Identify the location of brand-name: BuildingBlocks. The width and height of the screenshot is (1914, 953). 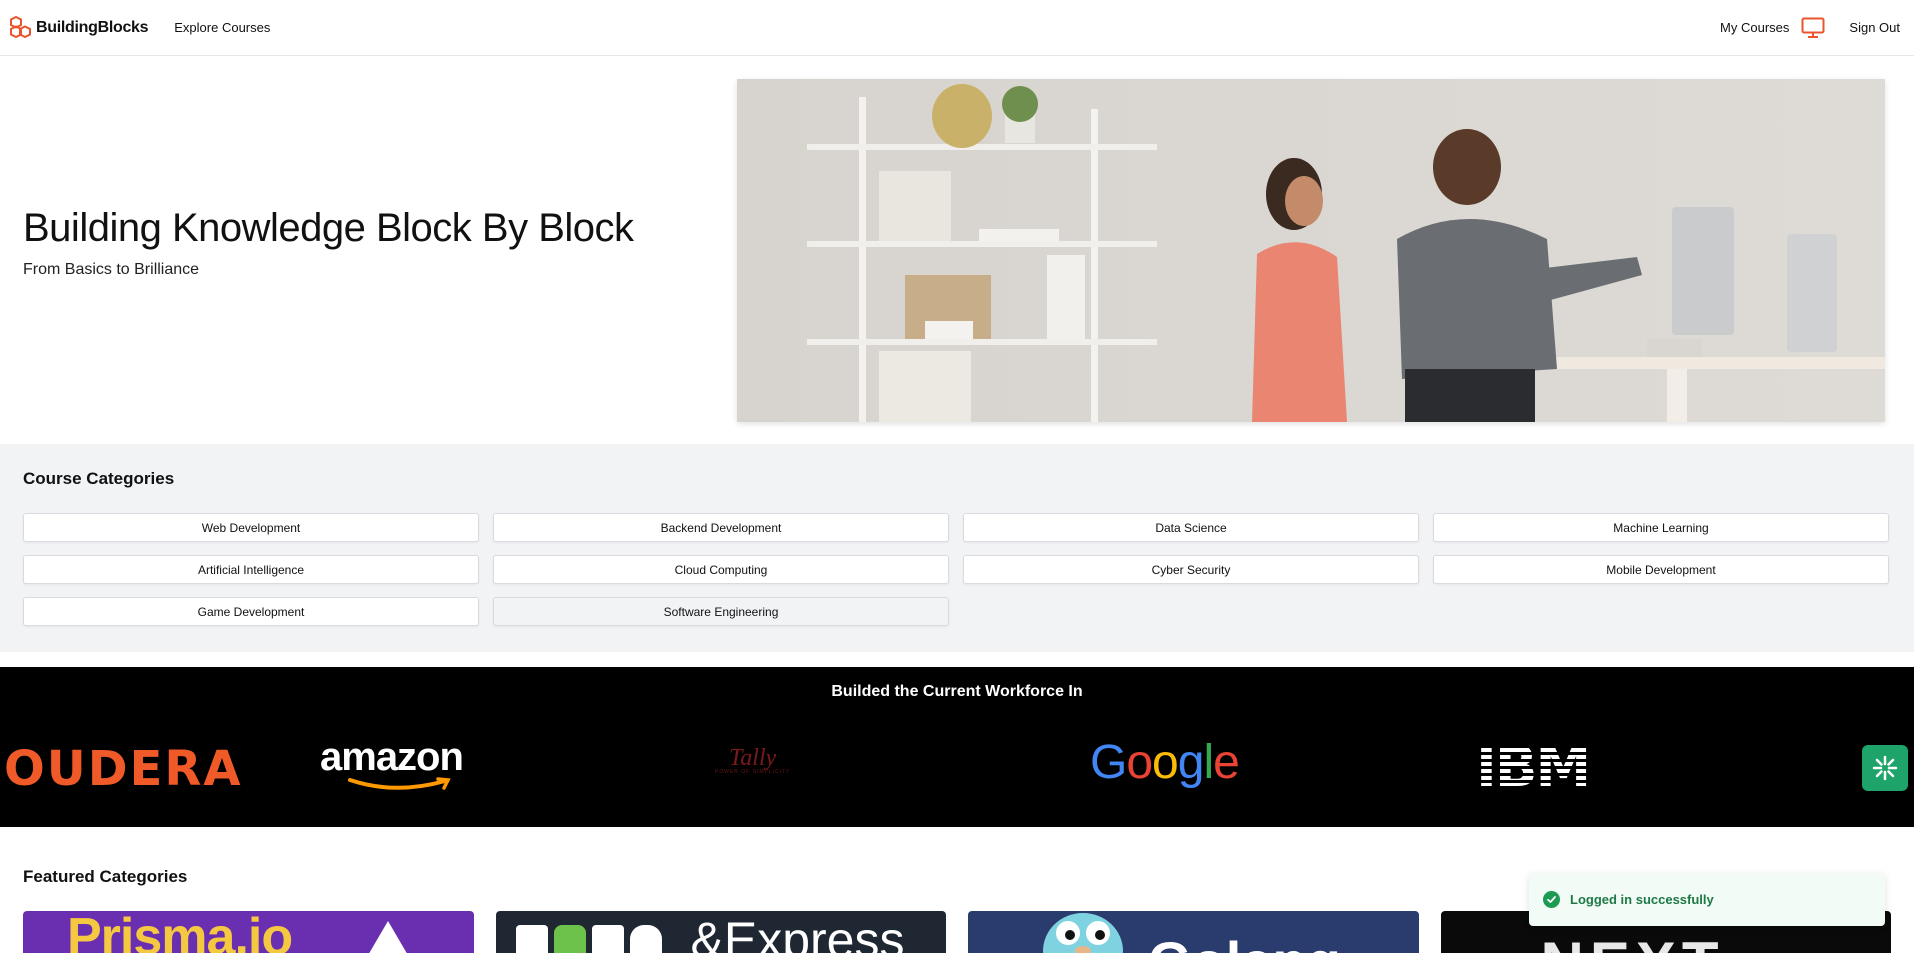
(92, 27).